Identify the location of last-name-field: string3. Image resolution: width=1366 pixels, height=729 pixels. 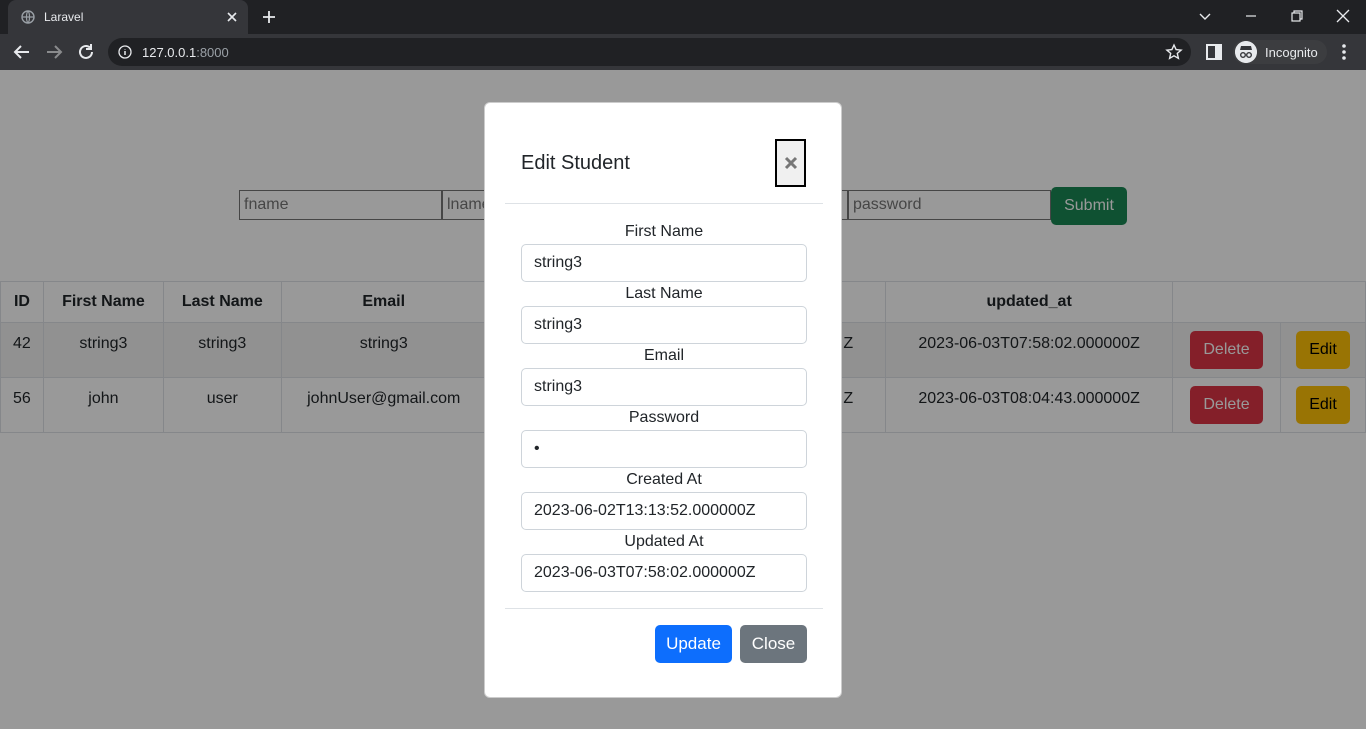
(664, 325).